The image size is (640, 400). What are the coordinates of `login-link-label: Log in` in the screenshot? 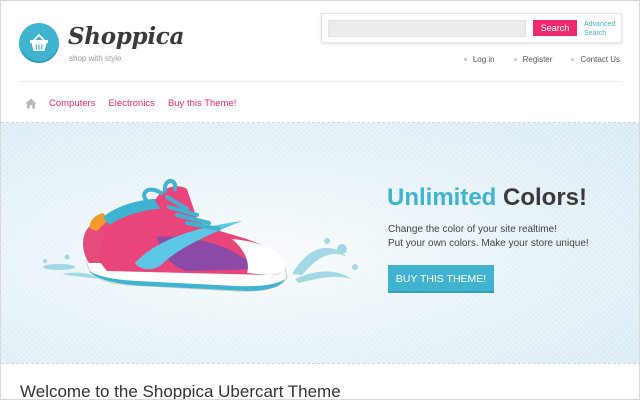 It's located at (483, 59).